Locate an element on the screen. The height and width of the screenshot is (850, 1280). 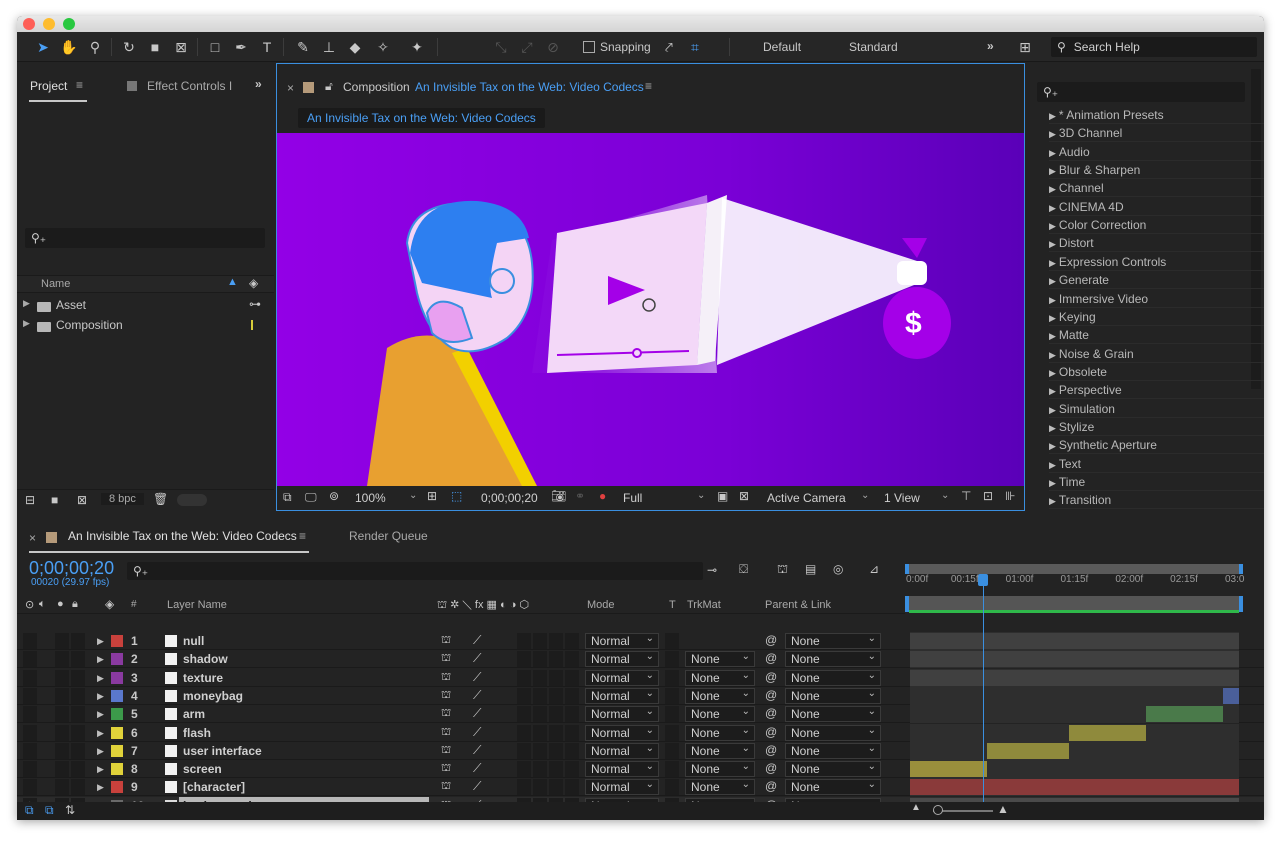
playhead-handle is located at coordinates (983, 580).